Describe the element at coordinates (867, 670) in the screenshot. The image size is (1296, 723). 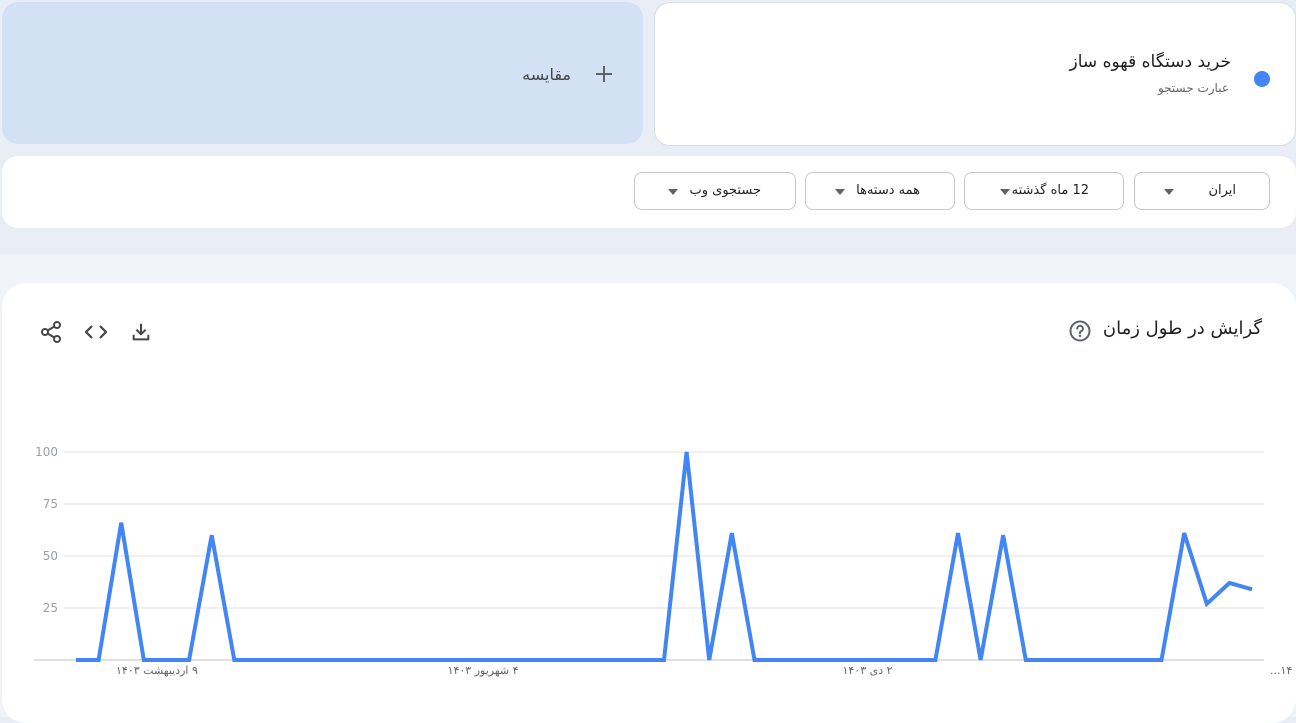
I see `x-tick-label: ۲ دی ۱۴۰۳` at that location.